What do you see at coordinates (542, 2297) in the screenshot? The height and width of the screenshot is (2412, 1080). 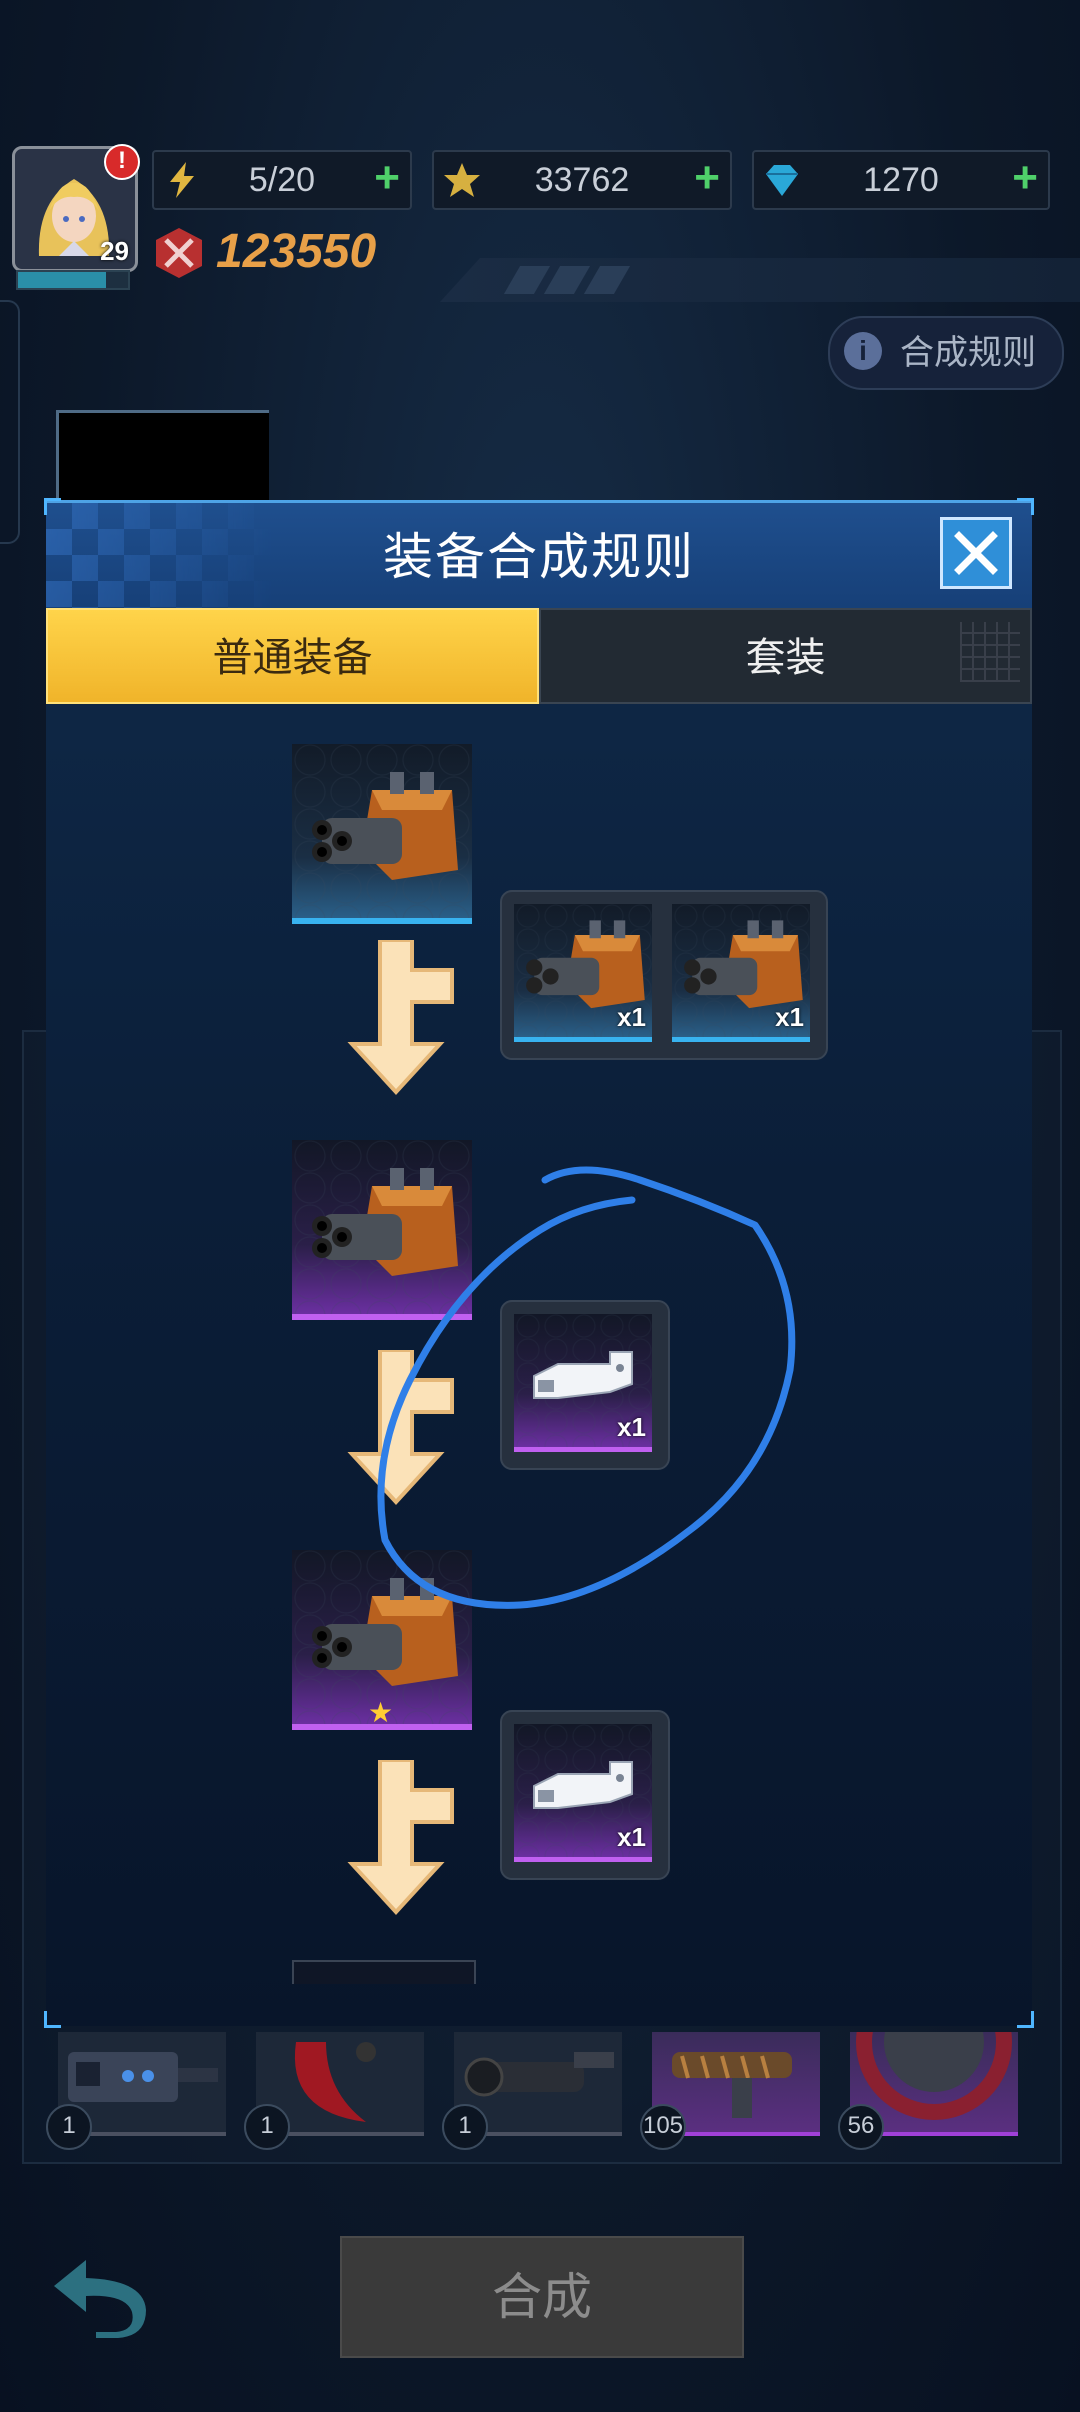 I see `compose-button: 合成` at bounding box center [542, 2297].